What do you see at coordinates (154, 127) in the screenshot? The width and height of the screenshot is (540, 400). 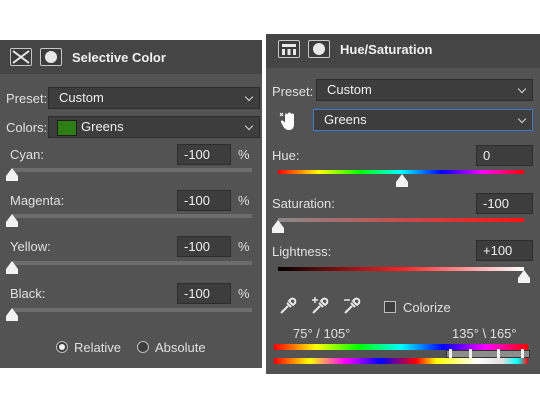 I see `colors-dropdown: Greens` at bounding box center [154, 127].